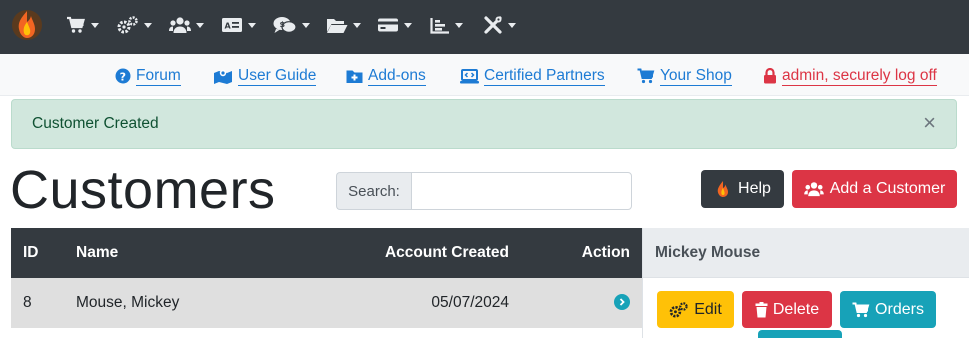  I want to click on orders-button-label: Orders, so click(899, 309).